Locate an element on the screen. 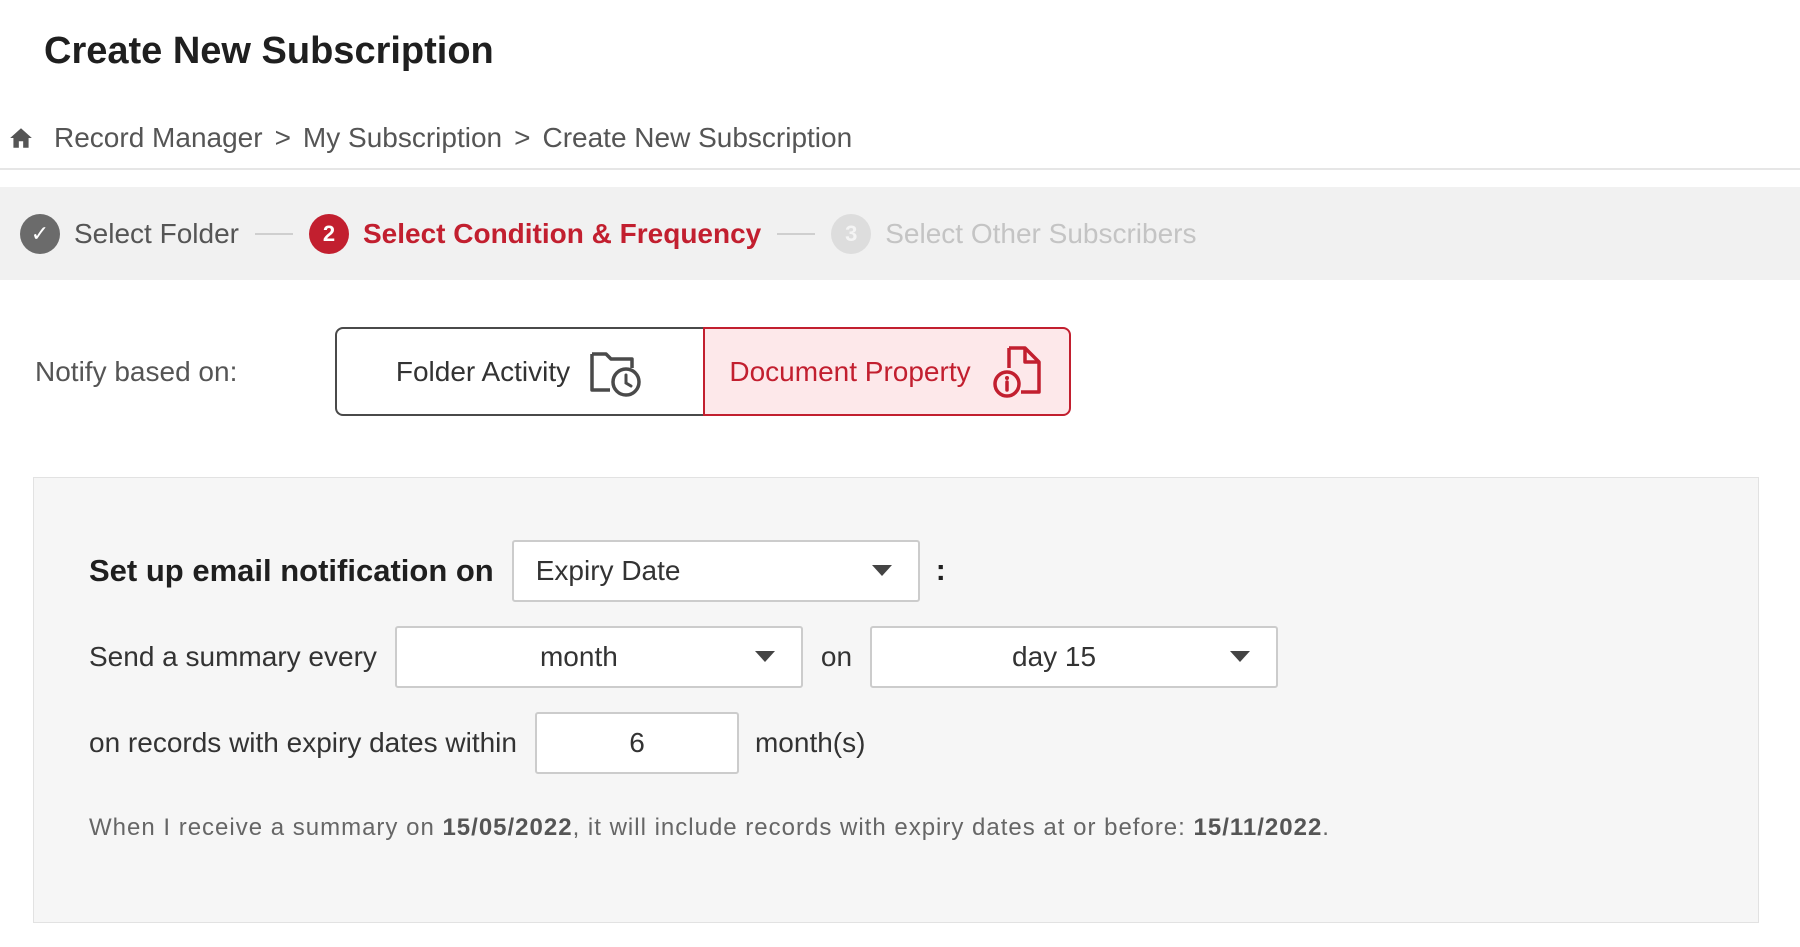 The width and height of the screenshot is (1800, 947). summary-frequency-row: Send a summary every month on day 15 is located at coordinates (684, 657).